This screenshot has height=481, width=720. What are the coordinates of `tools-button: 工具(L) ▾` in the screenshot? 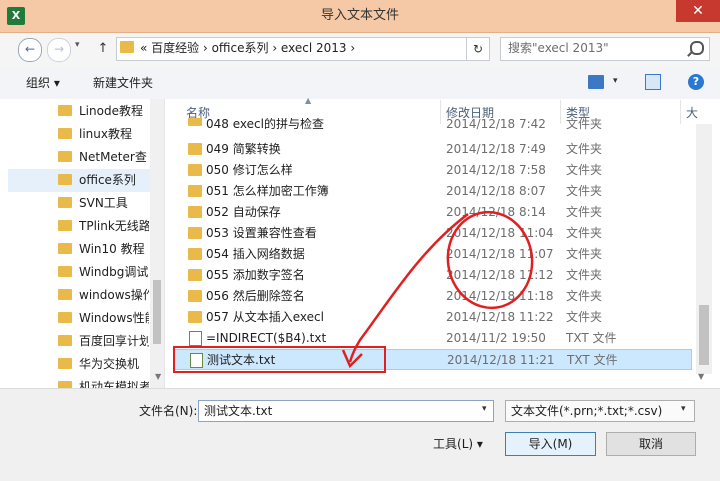 It's located at (458, 444).